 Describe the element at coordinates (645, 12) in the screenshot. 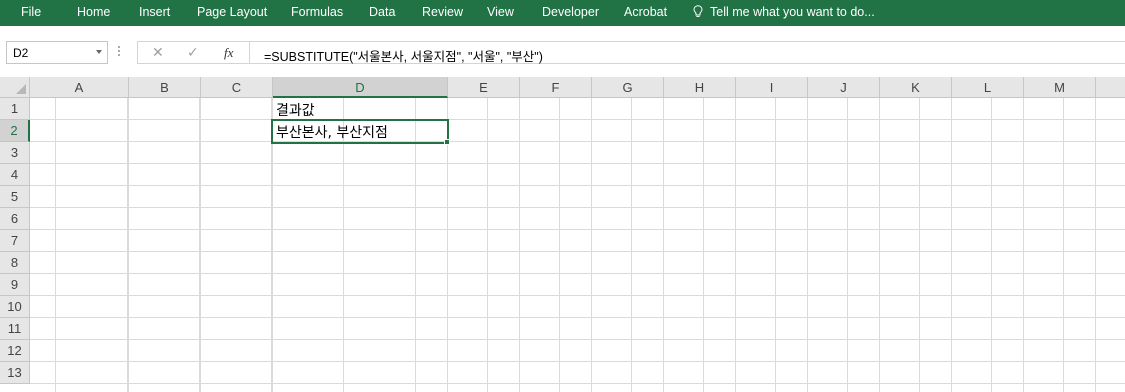

I see `tab-acrobat: Acrobat` at that location.